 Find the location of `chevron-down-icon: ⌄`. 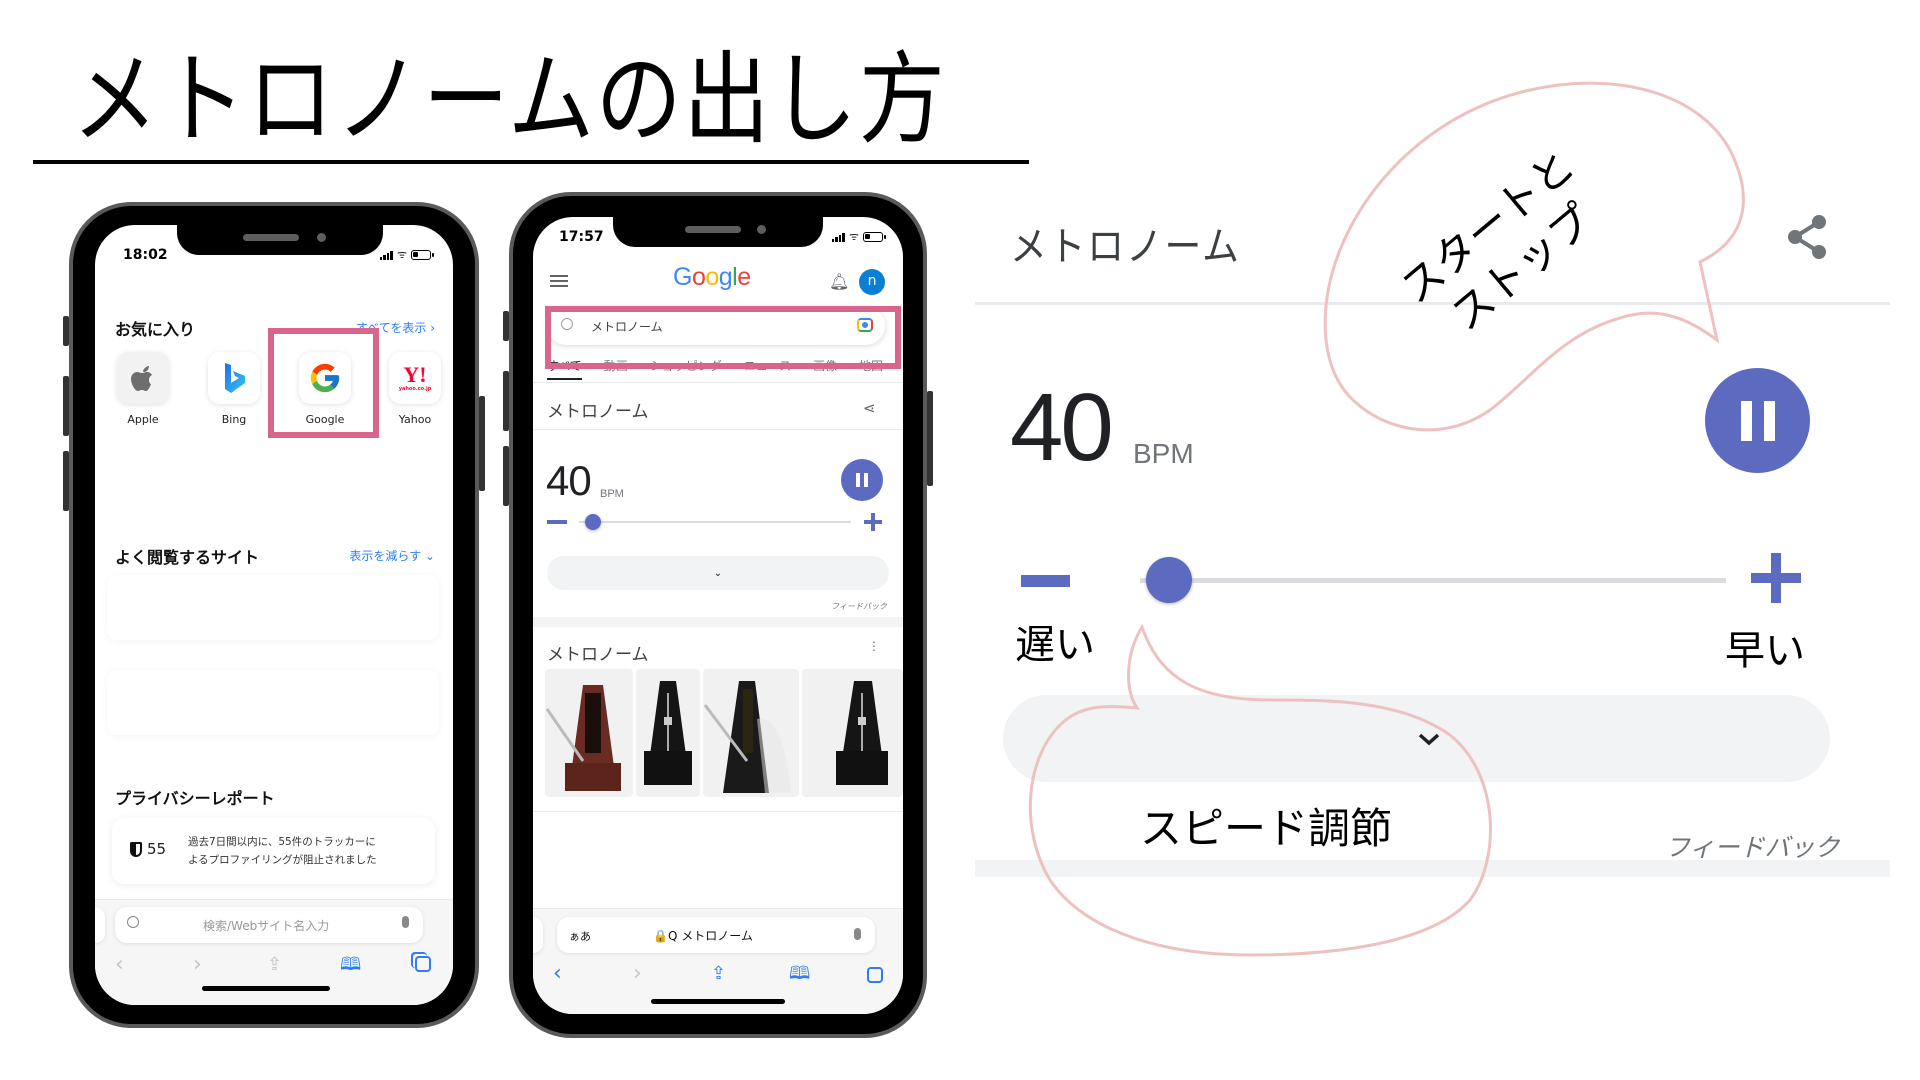

chevron-down-icon: ⌄ is located at coordinates (718, 573).